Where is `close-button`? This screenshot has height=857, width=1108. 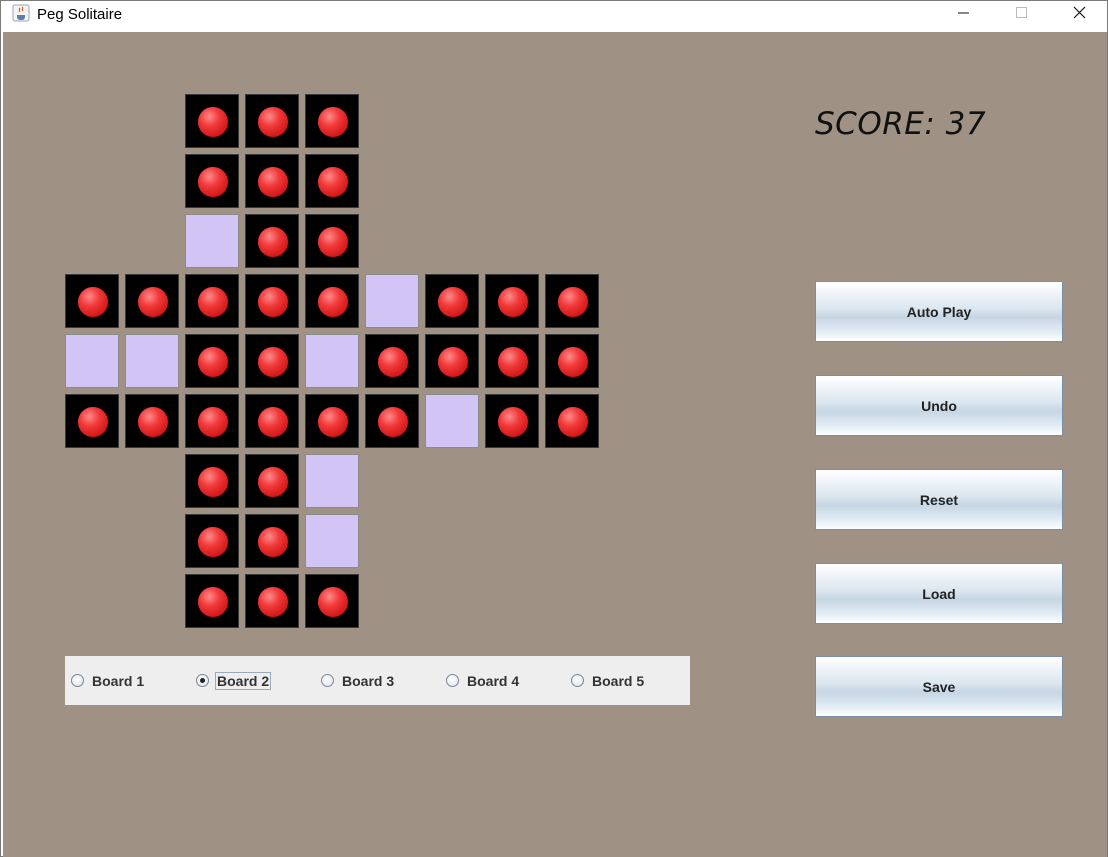 close-button is located at coordinates (1079, 16).